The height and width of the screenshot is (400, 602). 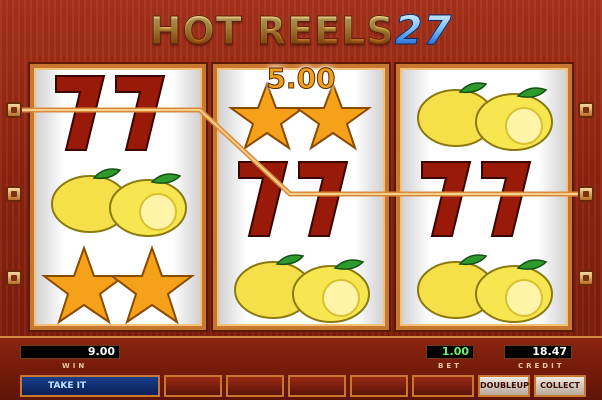 I want to click on take-it-button: TAKE IT, so click(x=90, y=386).